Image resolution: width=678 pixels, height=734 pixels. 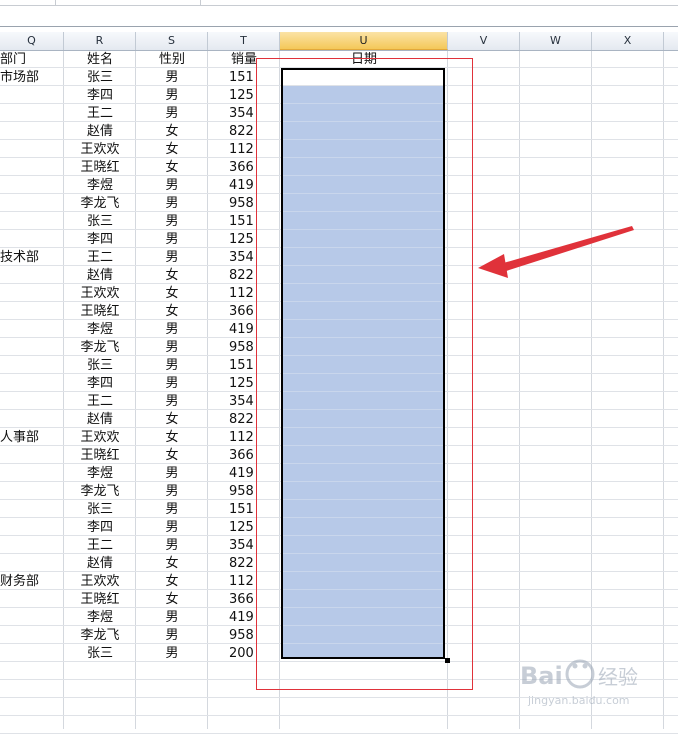 I want to click on sales-cell: 200, so click(x=243, y=654).